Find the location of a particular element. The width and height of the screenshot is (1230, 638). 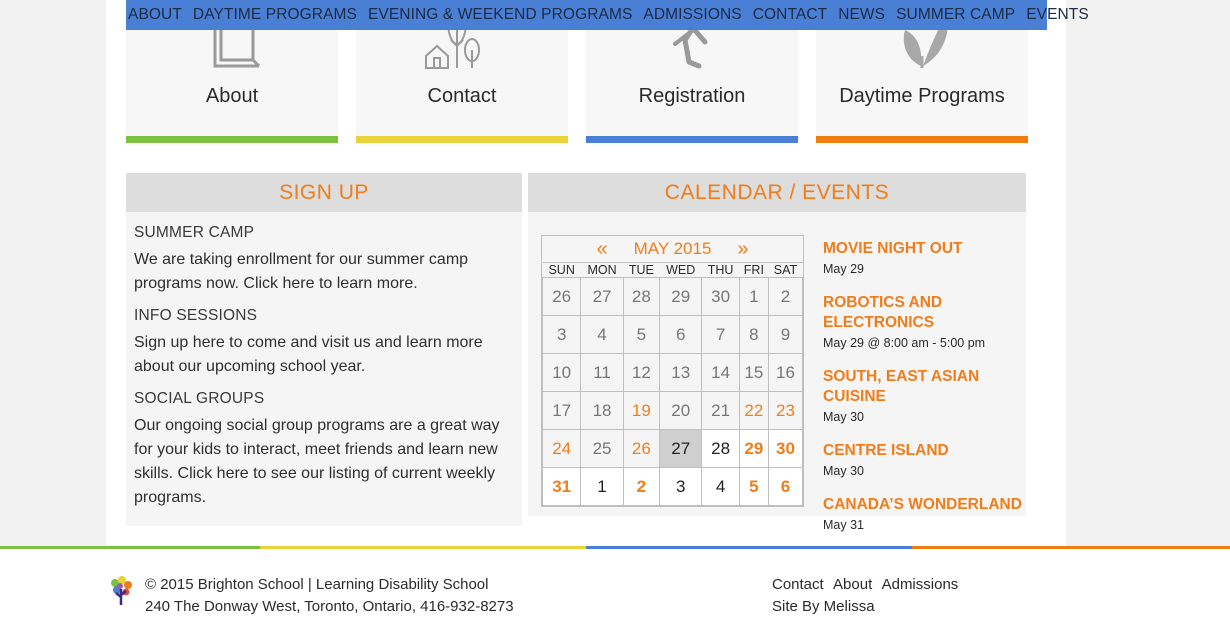

event-date: May 31 is located at coordinates (843, 525).